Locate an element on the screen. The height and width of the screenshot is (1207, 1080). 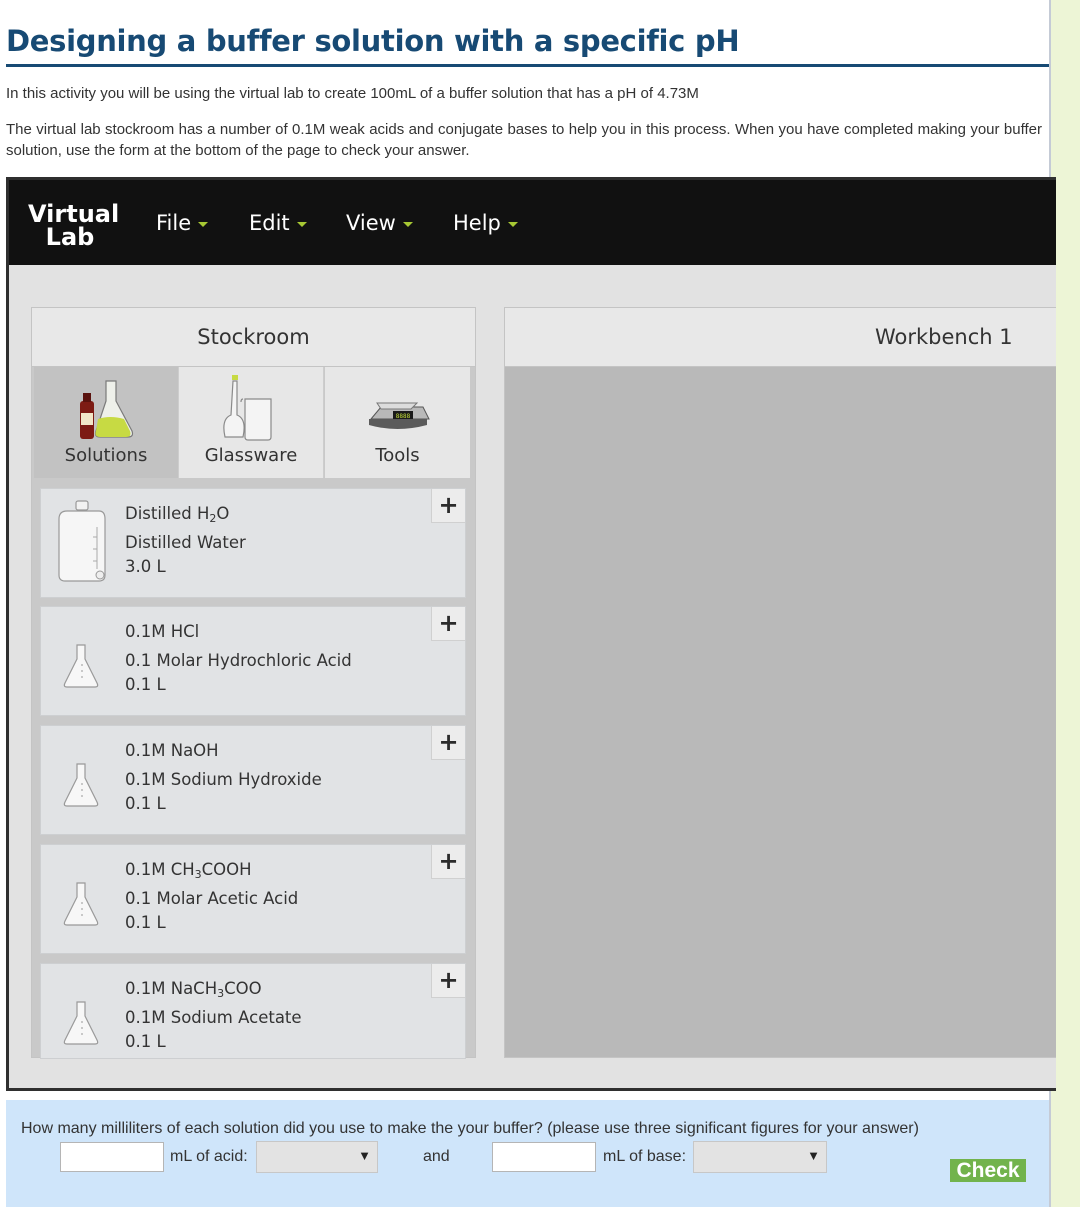
tab-solutions-label: Solutions is located at coordinates (106, 455).